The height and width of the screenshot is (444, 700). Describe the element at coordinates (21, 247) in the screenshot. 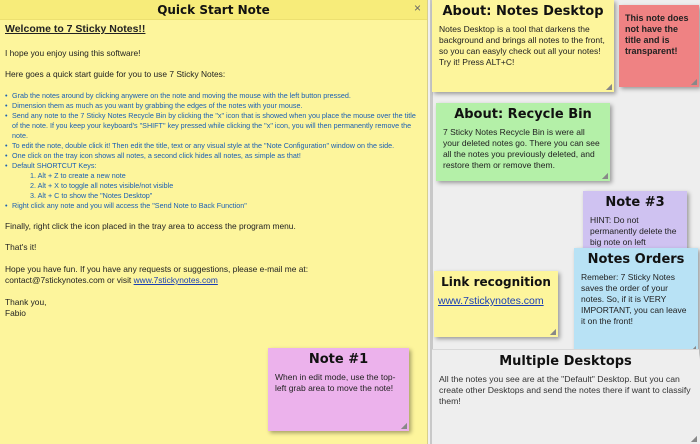

I see `thats-it-text: That's it!` at that location.